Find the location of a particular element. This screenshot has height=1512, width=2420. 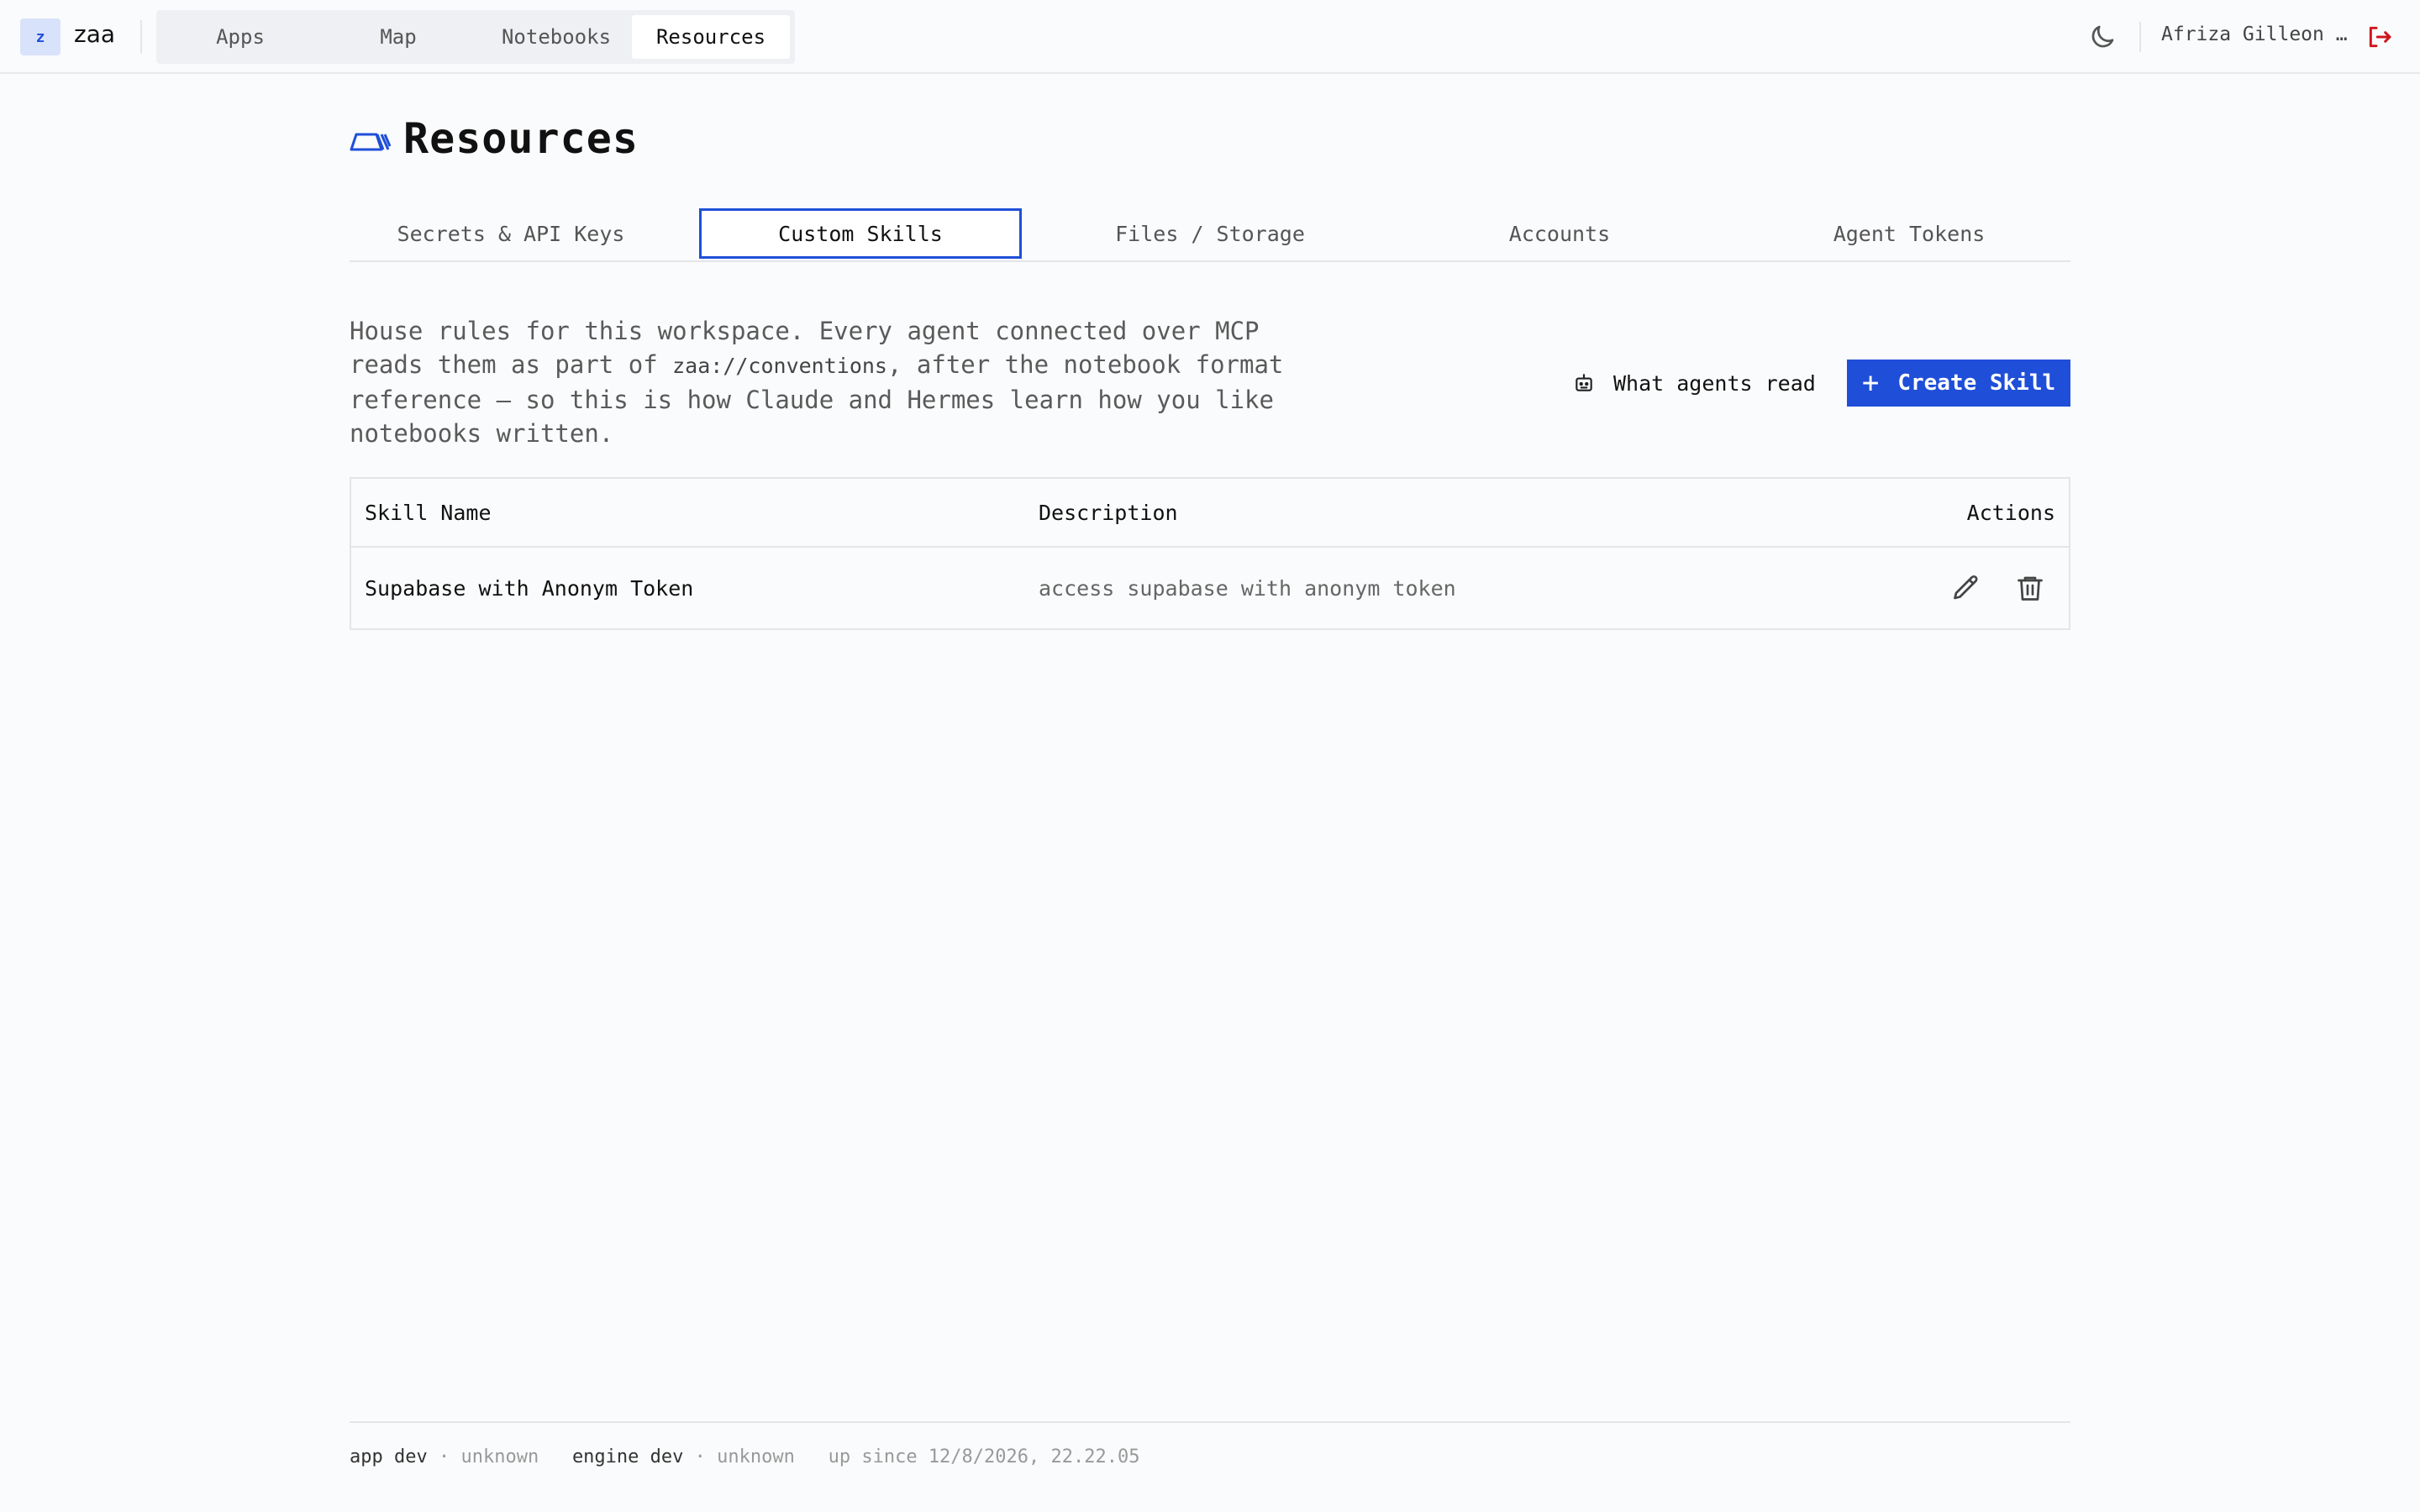

app-name: zaa is located at coordinates (94, 34).